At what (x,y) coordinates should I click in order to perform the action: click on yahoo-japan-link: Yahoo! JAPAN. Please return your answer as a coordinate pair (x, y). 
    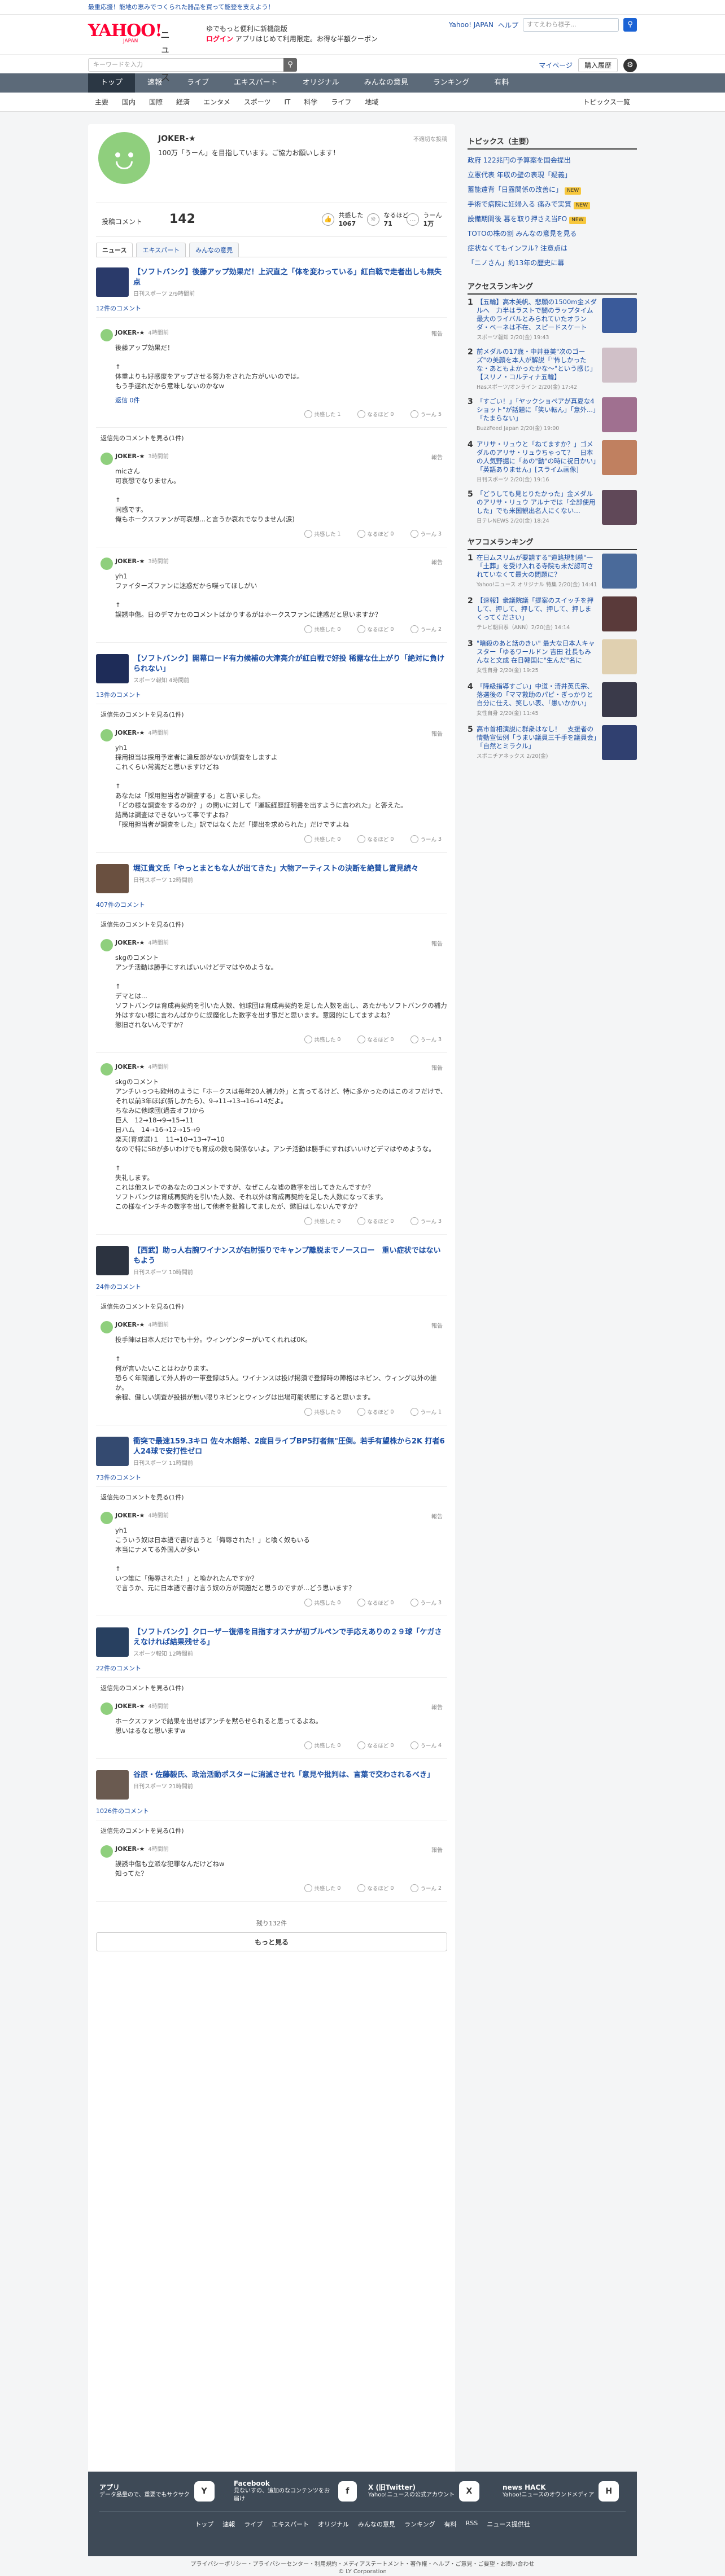
    Looking at the image, I should click on (471, 25).